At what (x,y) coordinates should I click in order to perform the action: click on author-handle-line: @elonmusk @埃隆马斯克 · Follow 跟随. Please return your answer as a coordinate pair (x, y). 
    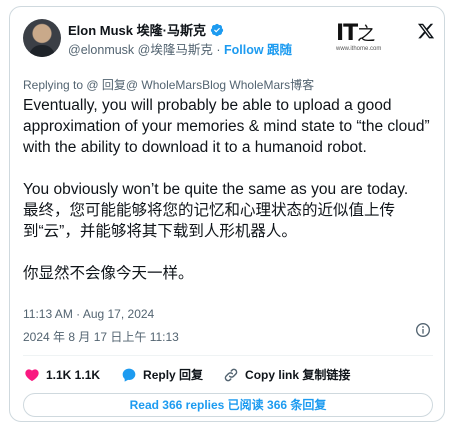
    Looking at the image, I should click on (180, 48).